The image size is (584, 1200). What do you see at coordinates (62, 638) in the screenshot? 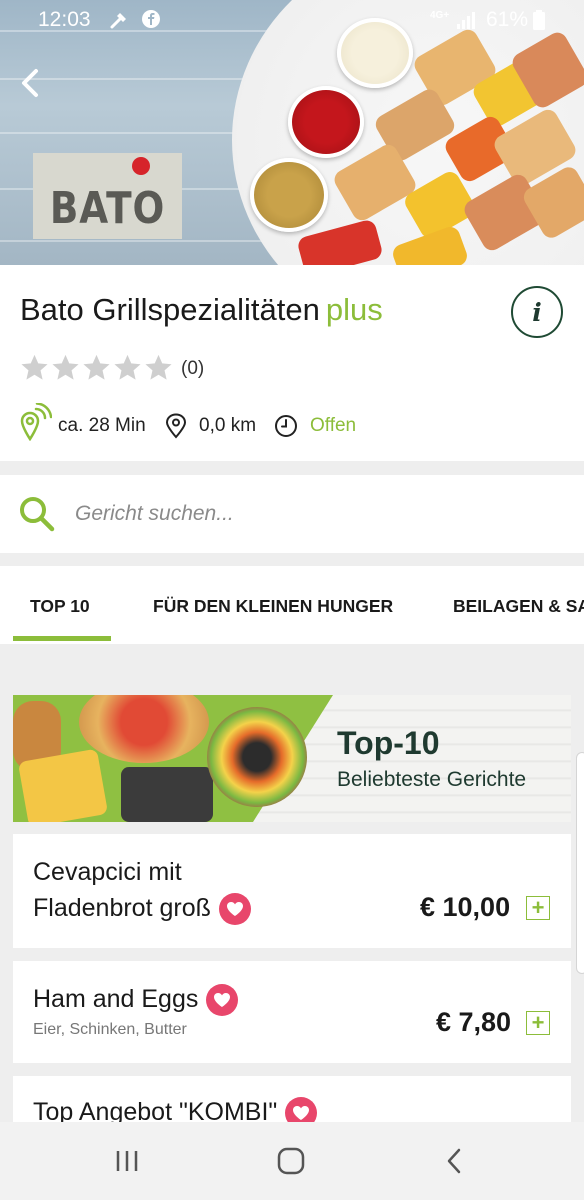
I see `active-tab-indicator` at bounding box center [62, 638].